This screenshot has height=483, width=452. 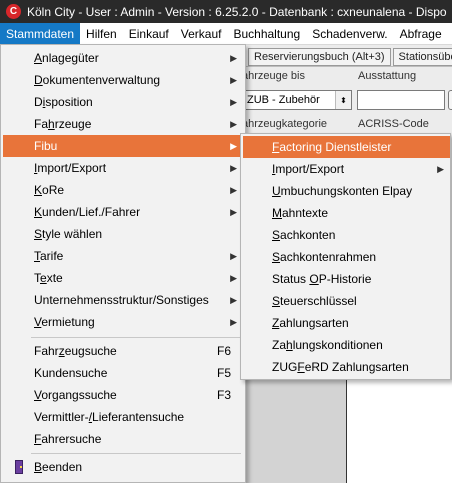 I want to click on menu-item-anlagegueter: Anlagegüter ▶, so click(x=123, y=58).